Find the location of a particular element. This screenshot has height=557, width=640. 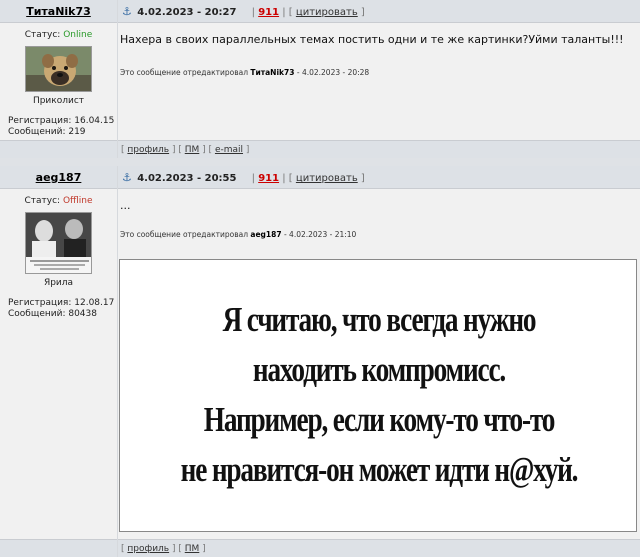

post-footer: [ профиль ] [ ПМ ] is located at coordinates (379, 548).